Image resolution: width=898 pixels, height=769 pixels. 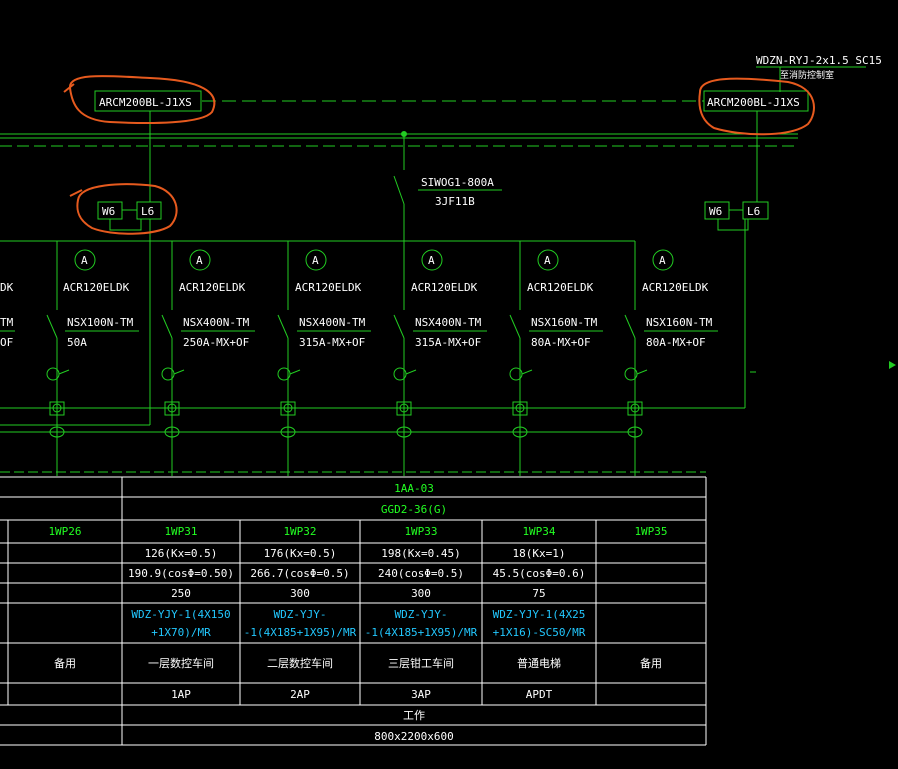 I want to click on cable-cell: +1X70)/MR, so click(x=181, y=632).